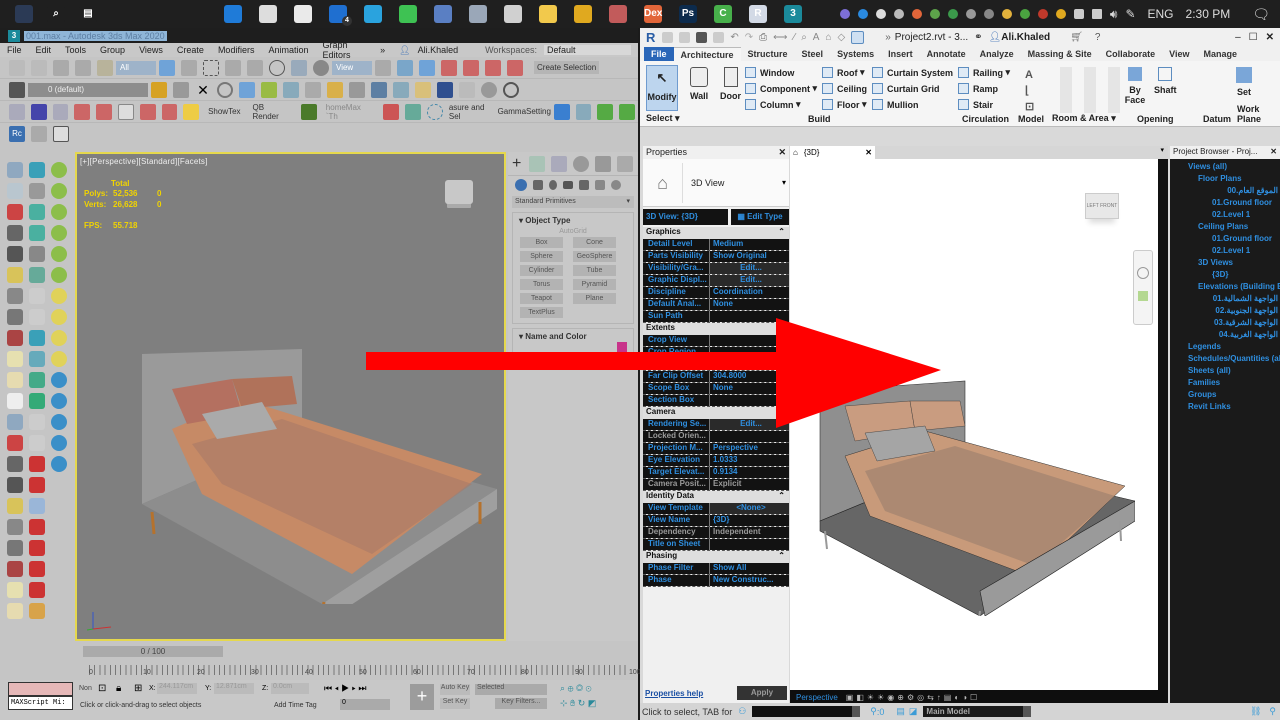 The image size is (1280, 720). What do you see at coordinates (203, 90) in the screenshot?
I see `close-x-icon: ✕` at bounding box center [203, 90].